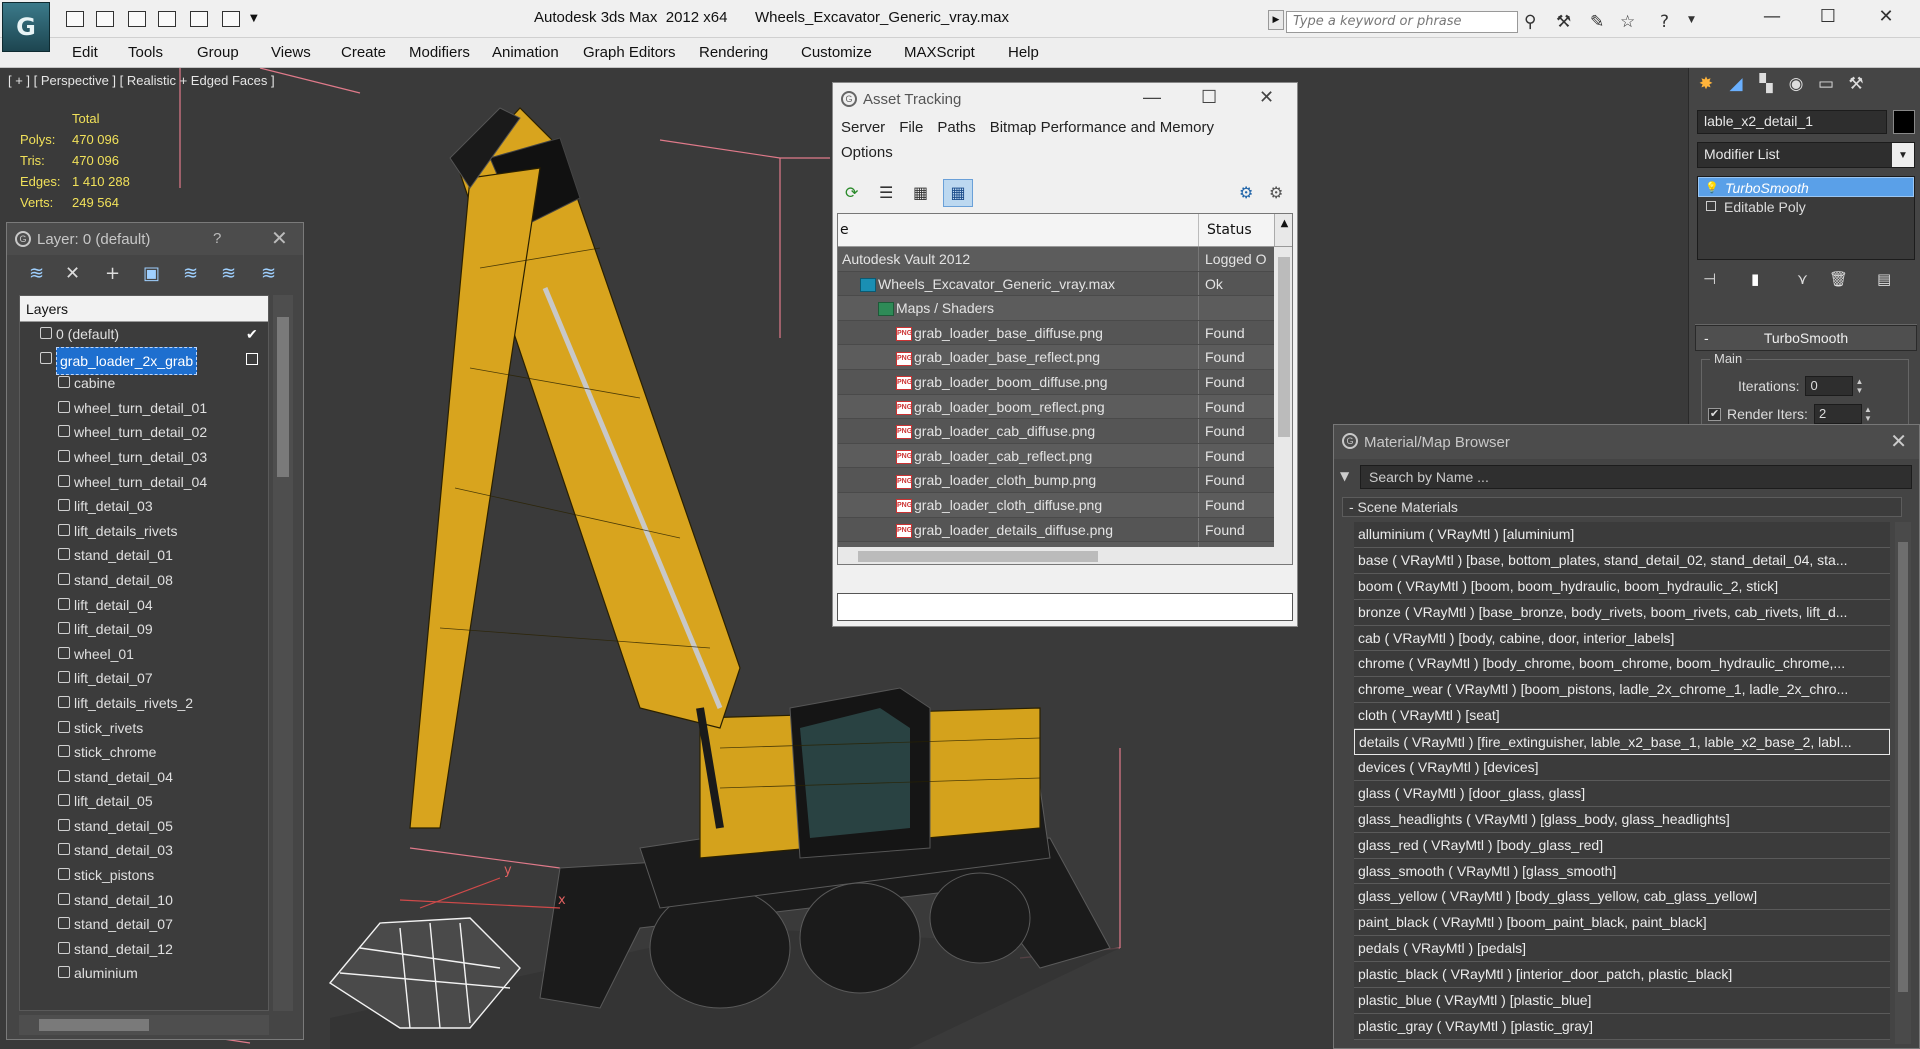 Image resolution: width=1920 pixels, height=1049 pixels. I want to click on modifier-list-dropdown: Modifier List ▼, so click(1806, 155).